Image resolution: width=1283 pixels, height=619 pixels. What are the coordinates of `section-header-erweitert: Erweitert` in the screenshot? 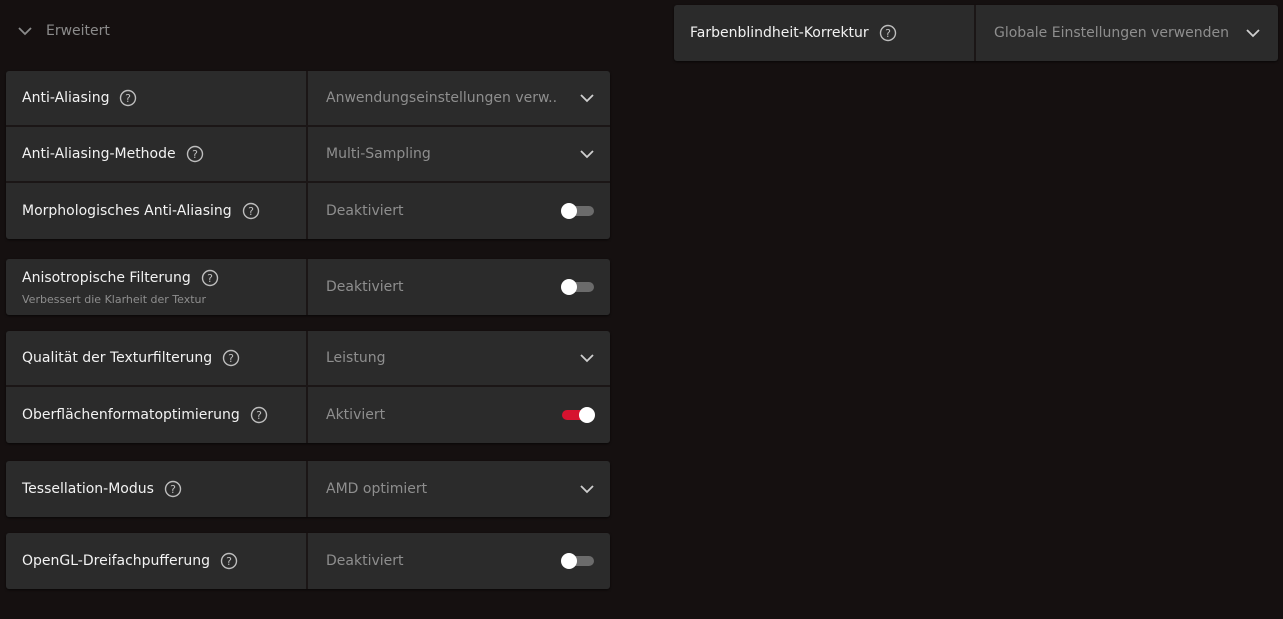 It's located at (64, 31).